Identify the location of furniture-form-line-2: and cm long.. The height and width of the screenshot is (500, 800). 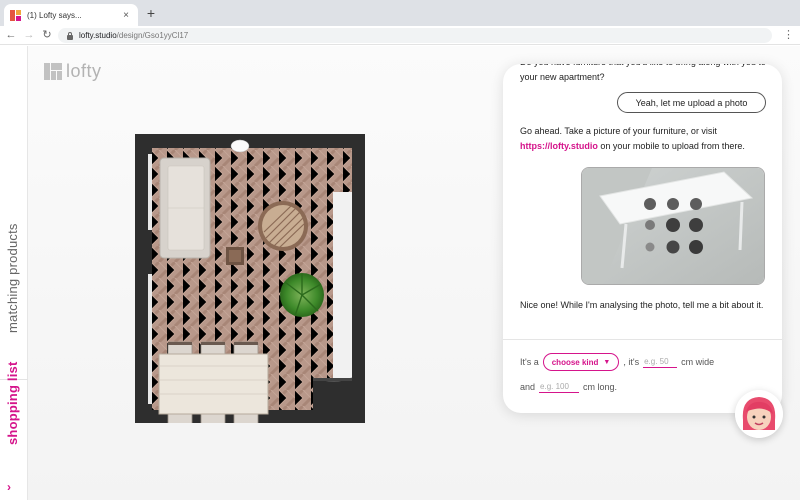
(568, 387).